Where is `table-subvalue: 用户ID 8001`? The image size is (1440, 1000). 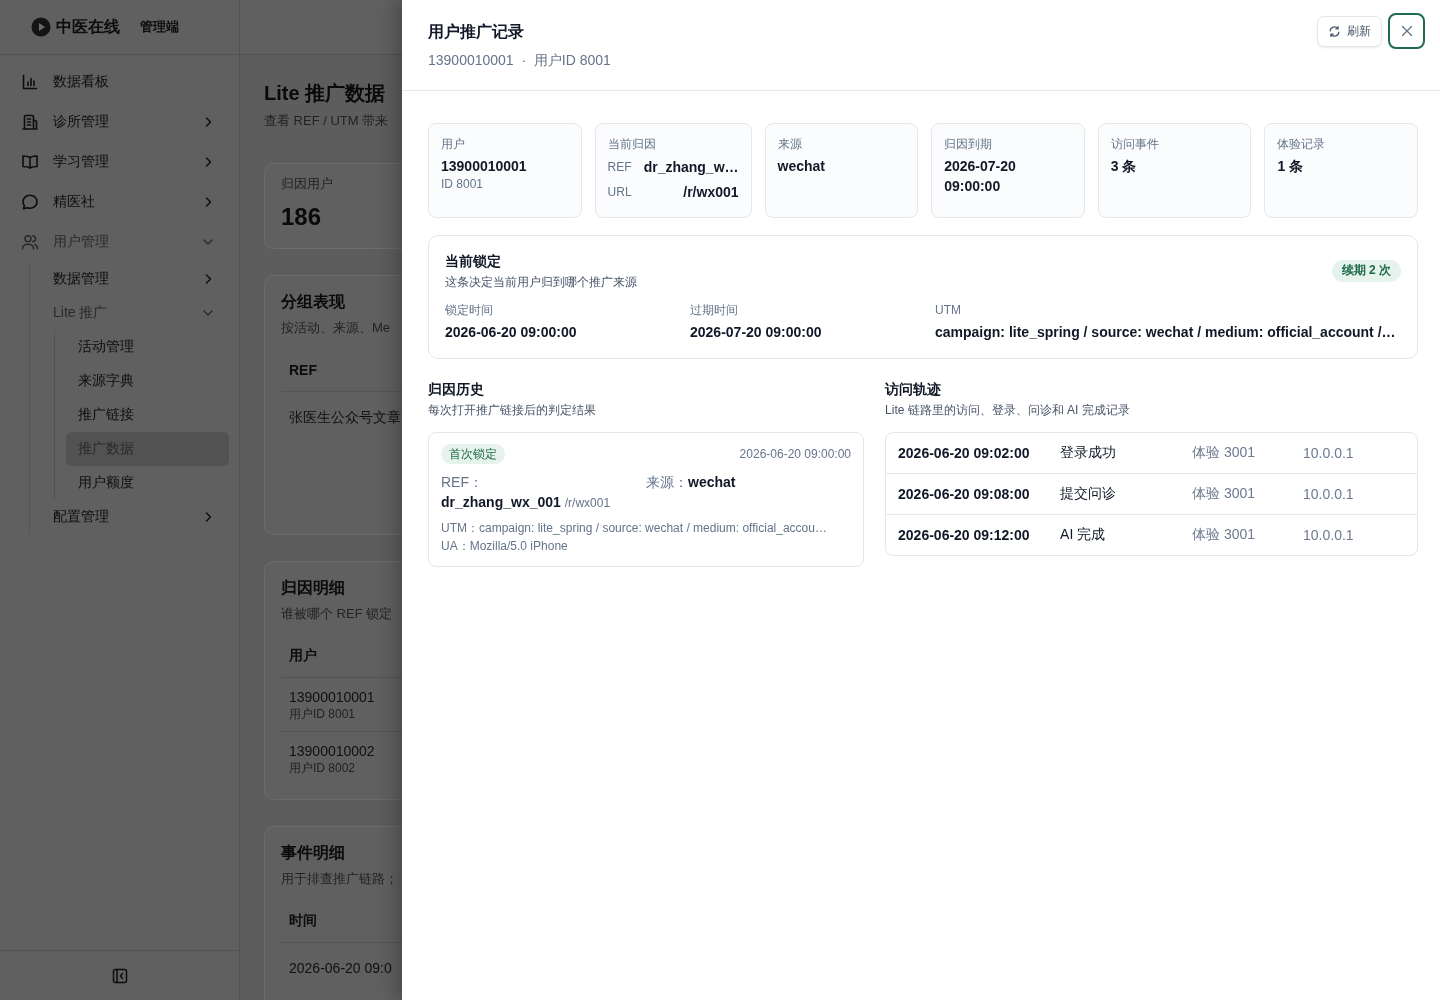 table-subvalue: 用户ID 8001 is located at coordinates (323, 713).